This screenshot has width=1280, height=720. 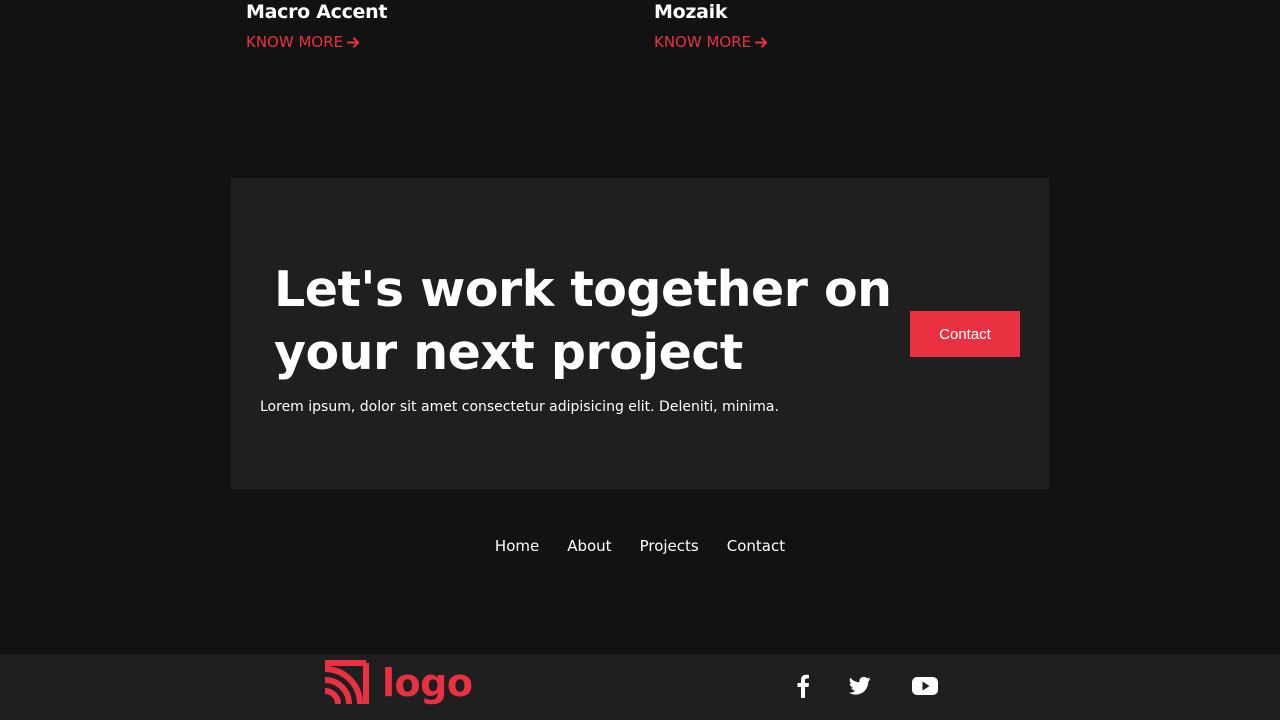 What do you see at coordinates (860, 686) in the screenshot?
I see `twitter-icon` at bounding box center [860, 686].